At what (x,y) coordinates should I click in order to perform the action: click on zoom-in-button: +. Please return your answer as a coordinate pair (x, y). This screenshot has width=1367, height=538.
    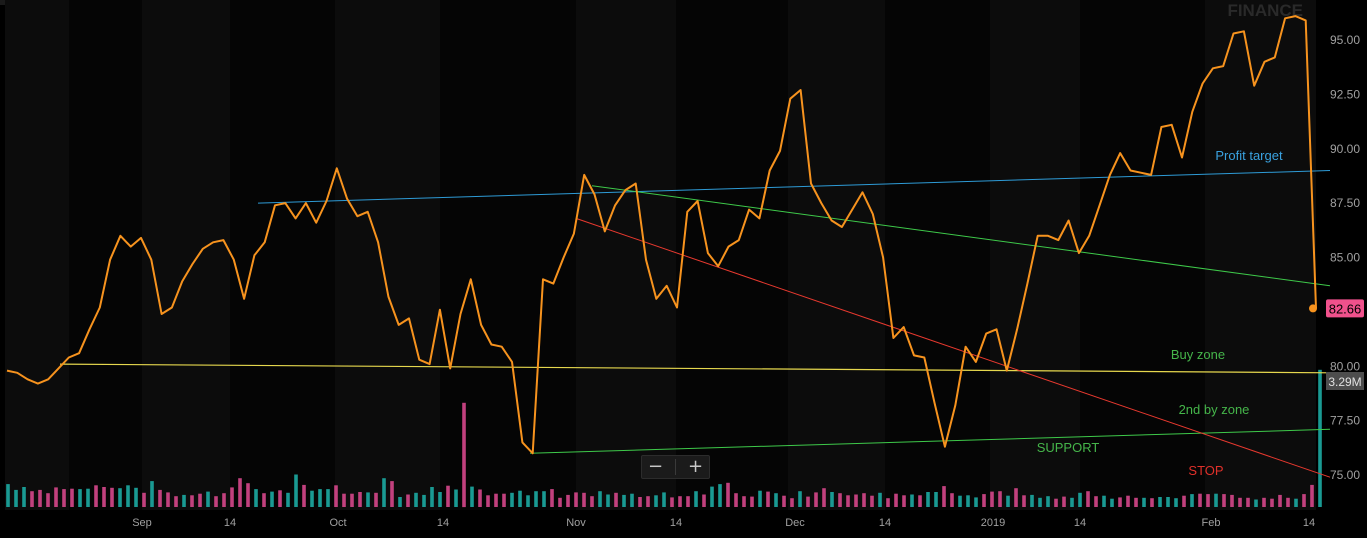
    Looking at the image, I should click on (695, 467).